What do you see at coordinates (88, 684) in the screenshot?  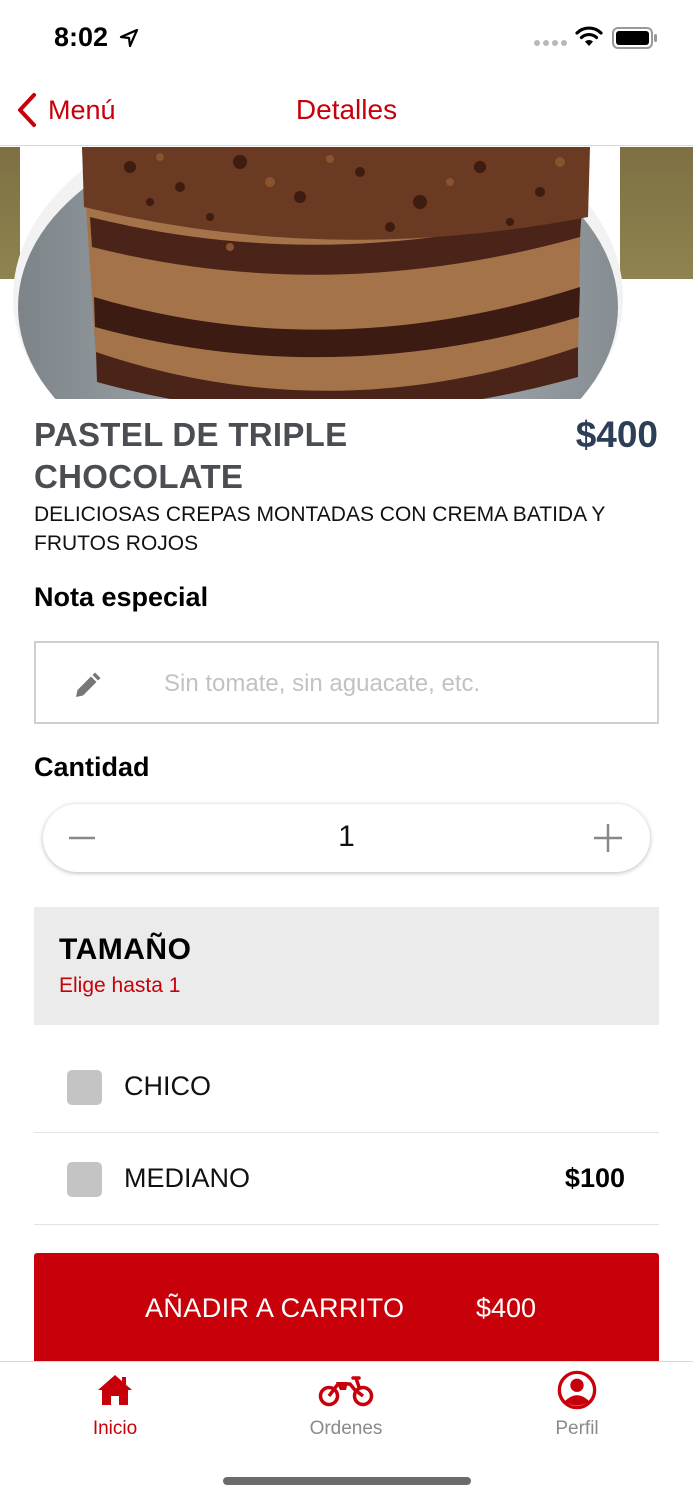 I see `pencil-icon` at bounding box center [88, 684].